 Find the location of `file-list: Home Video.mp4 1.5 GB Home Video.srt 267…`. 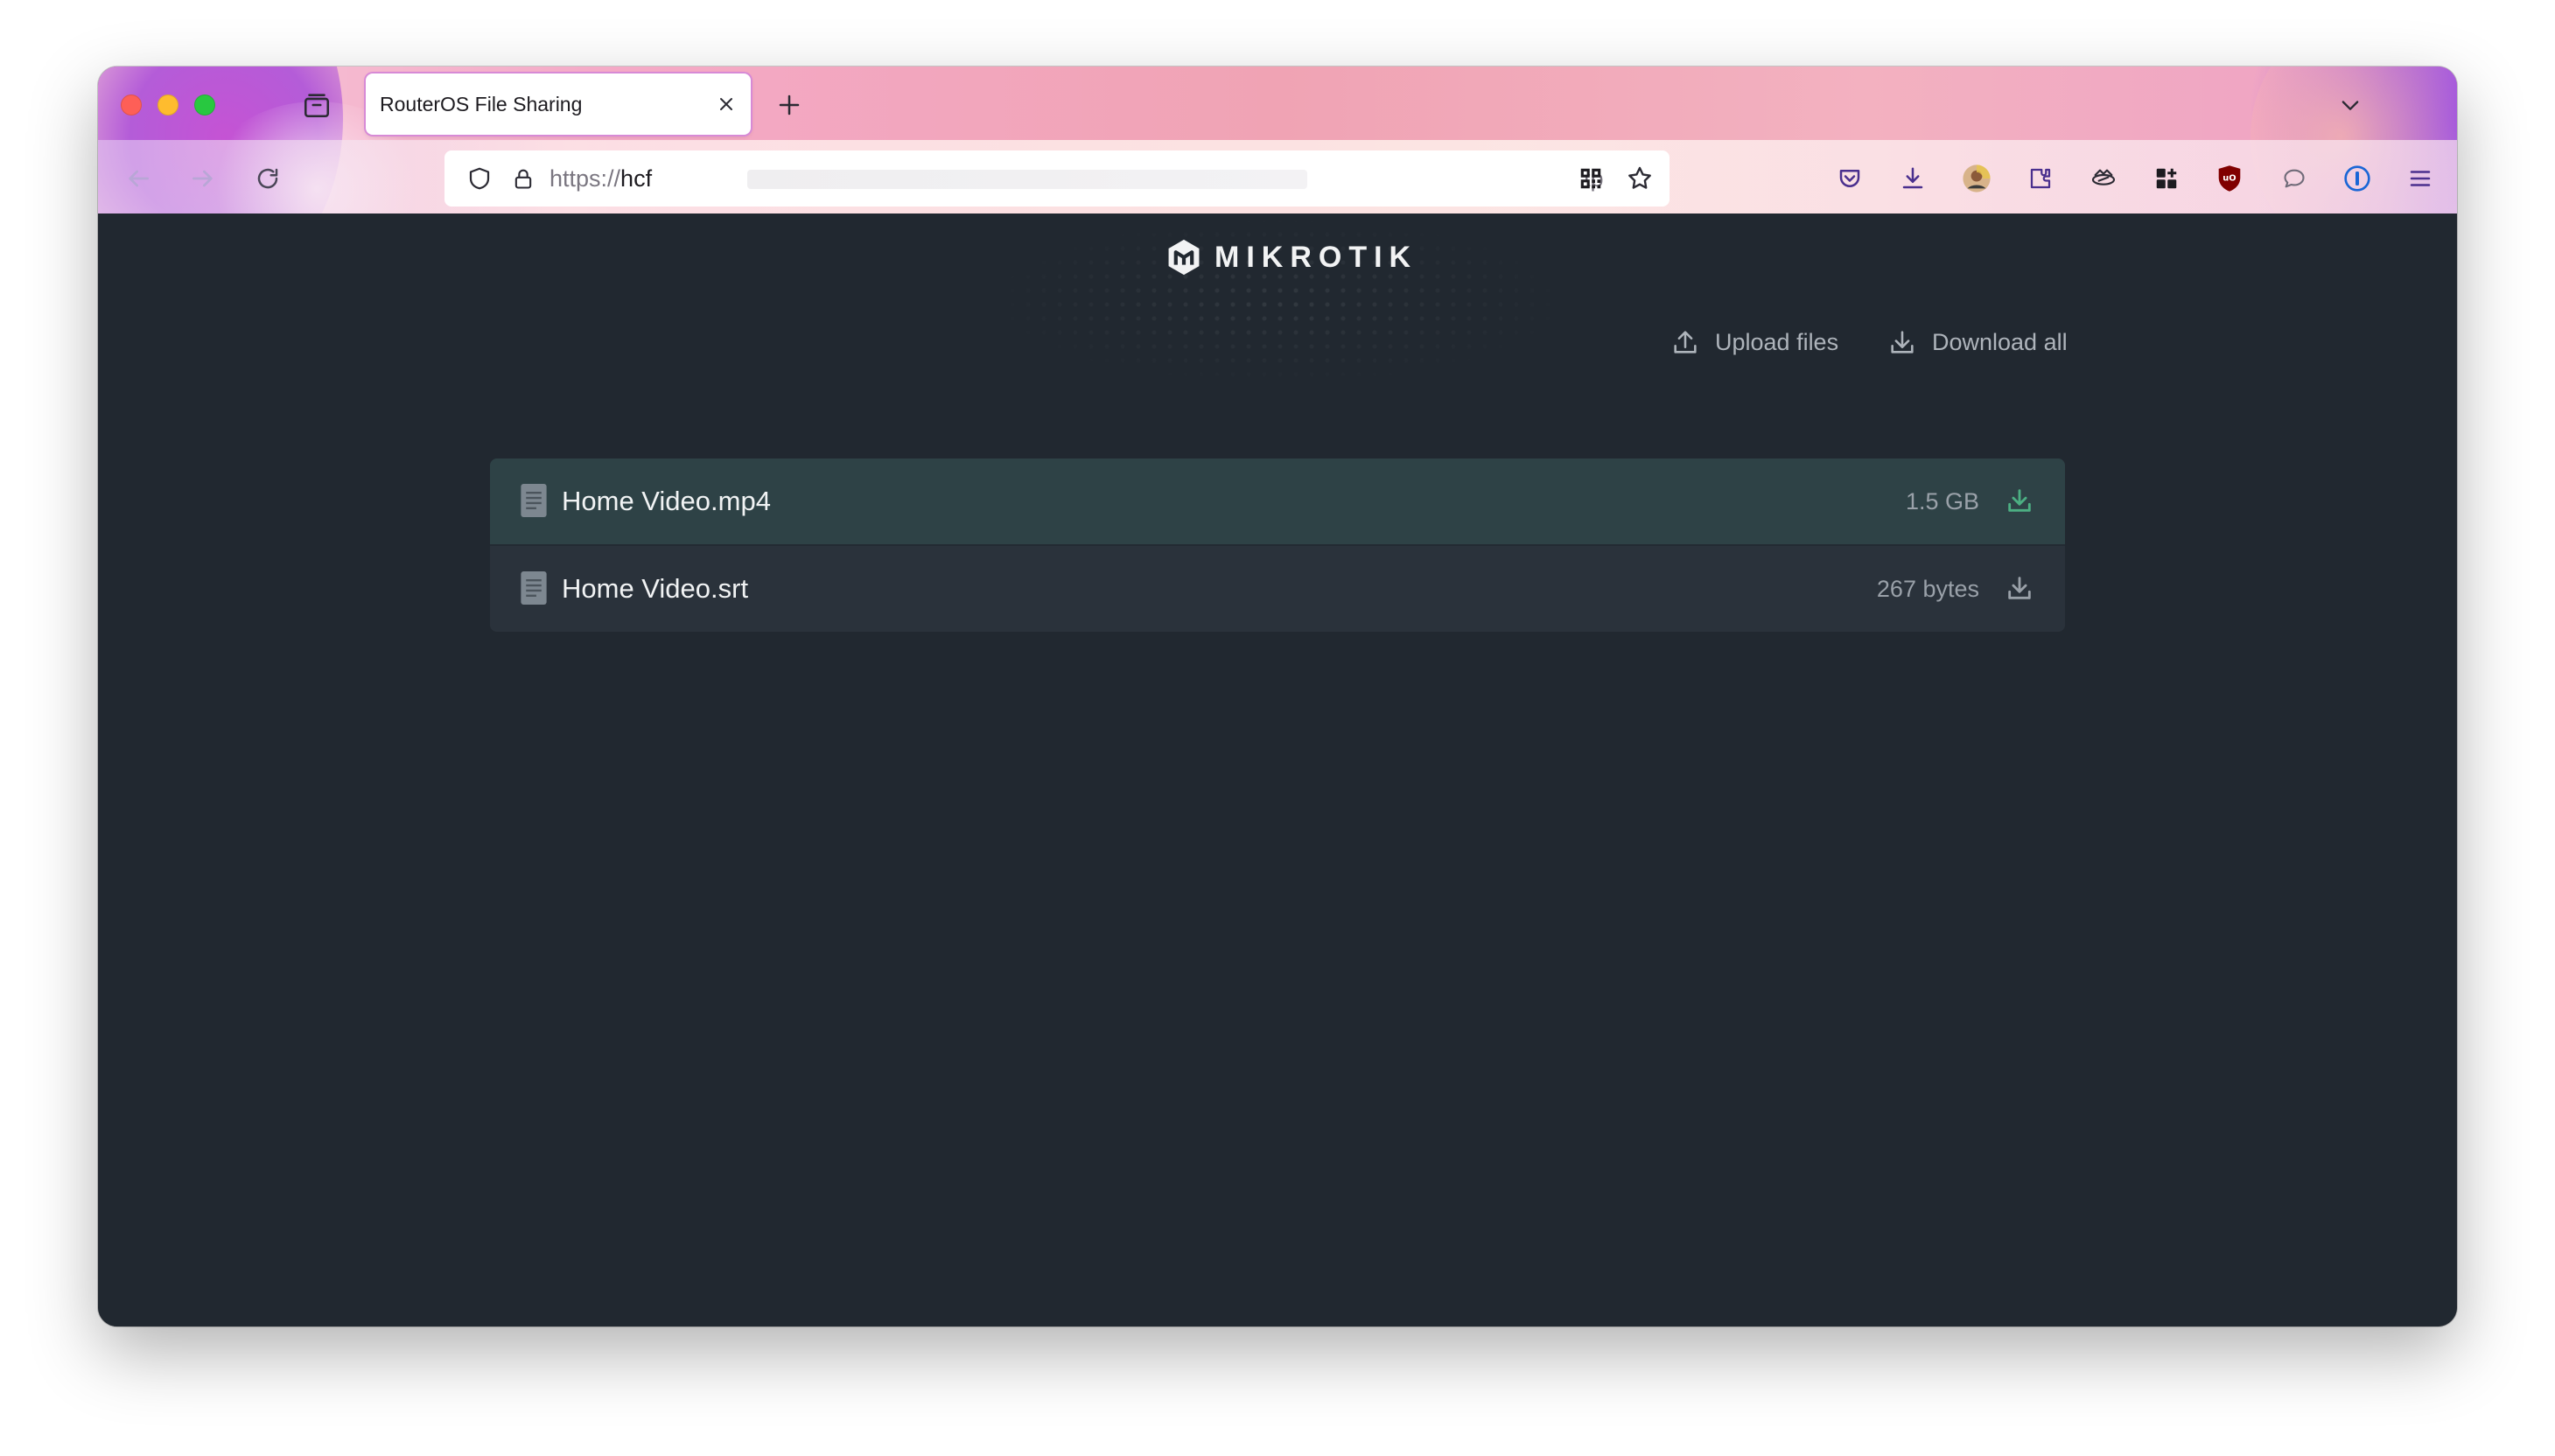

file-list: Home Video.mp4 1.5 GB Home Video.srt 267… is located at coordinates (1277, 545).